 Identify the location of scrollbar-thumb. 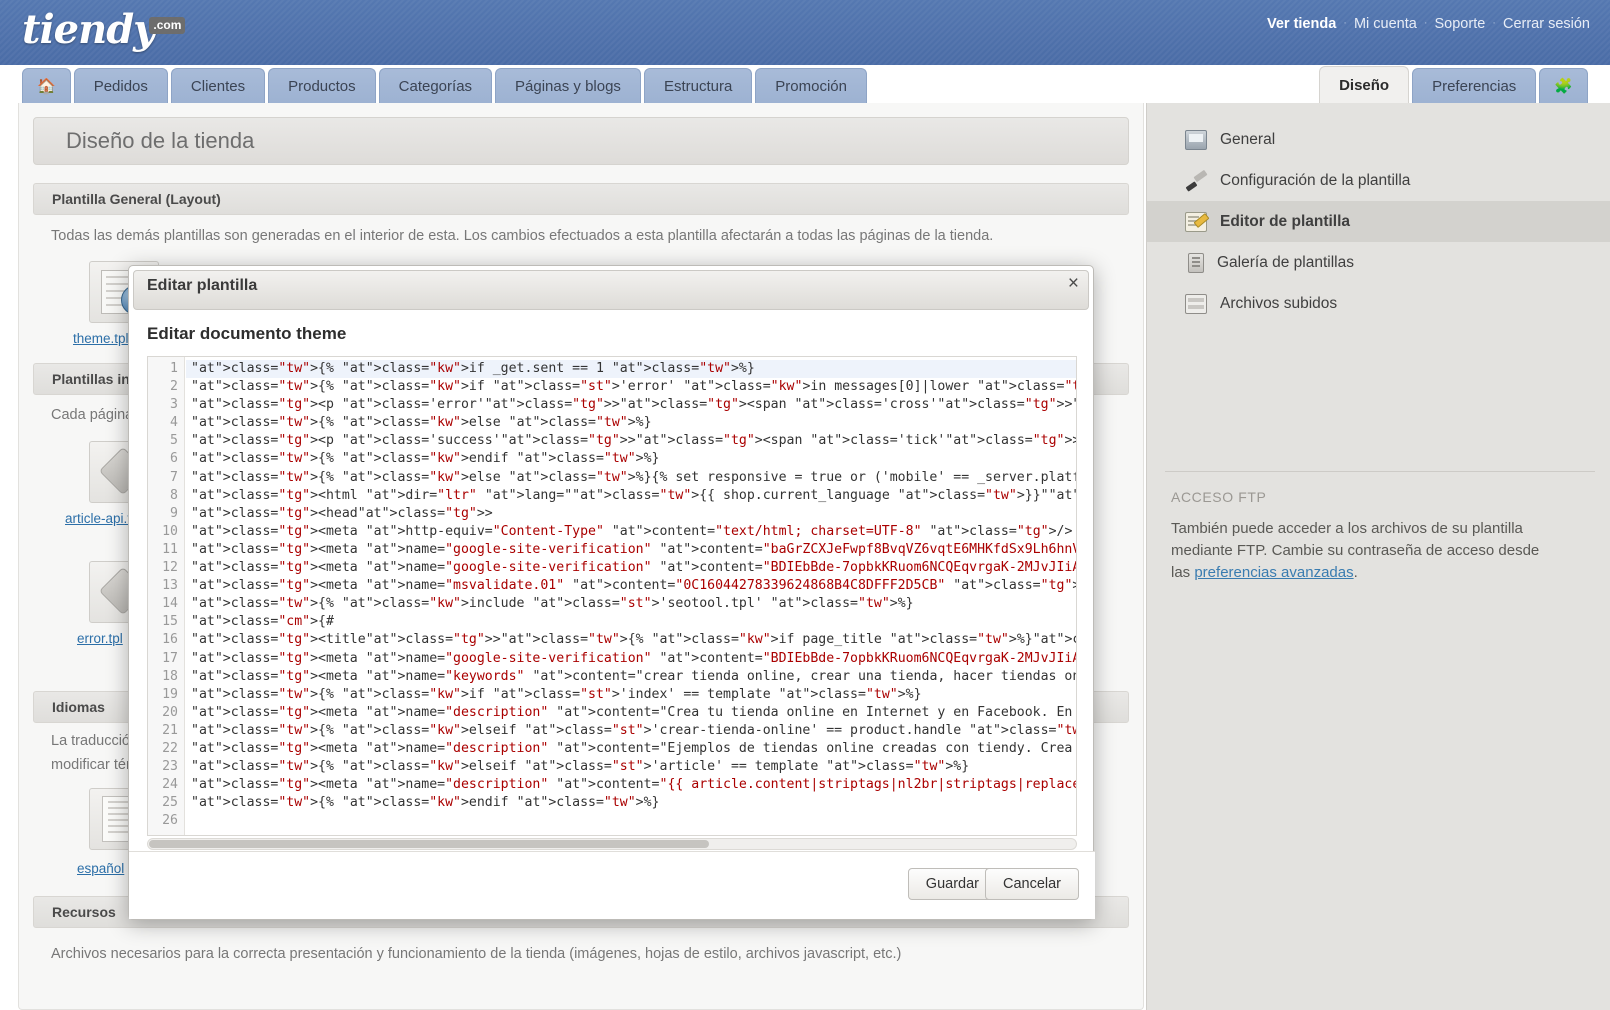
(429, 844).